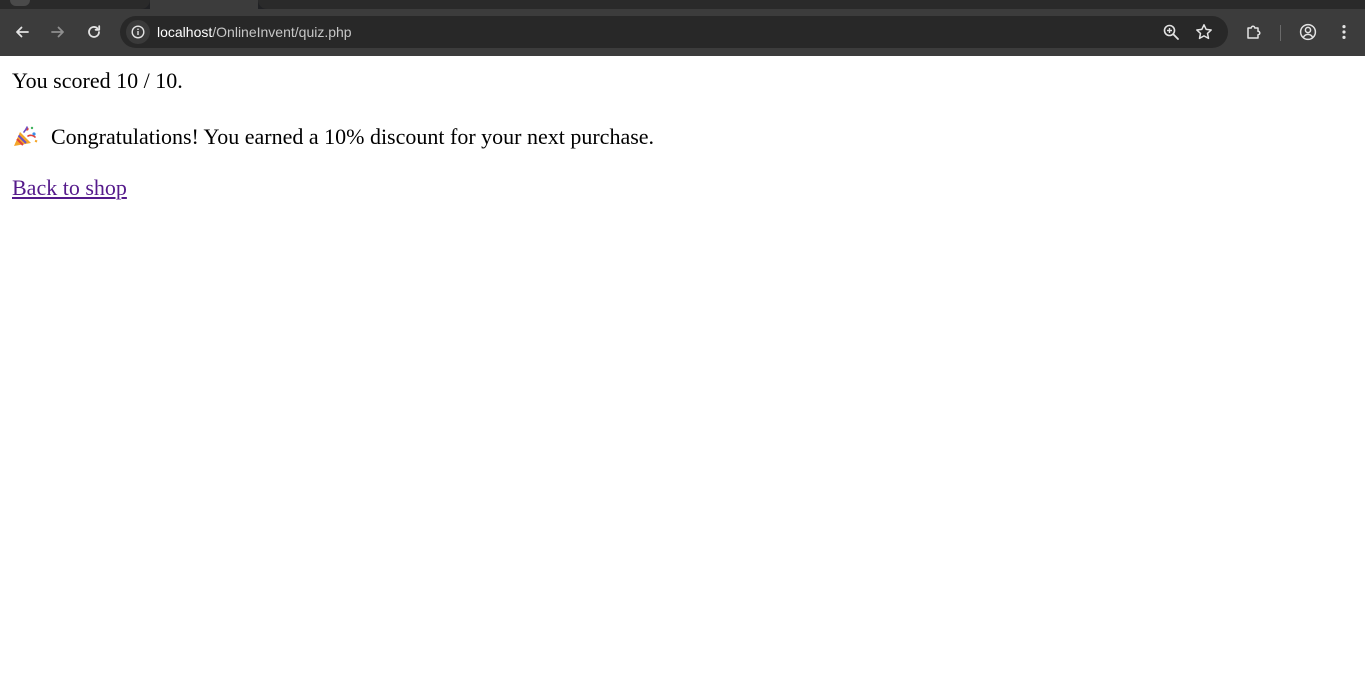 Image resolution: width=1365 pixels, height=684 pixels. I want to click on score-text: You scored 10 / 10., so click(97, 80).